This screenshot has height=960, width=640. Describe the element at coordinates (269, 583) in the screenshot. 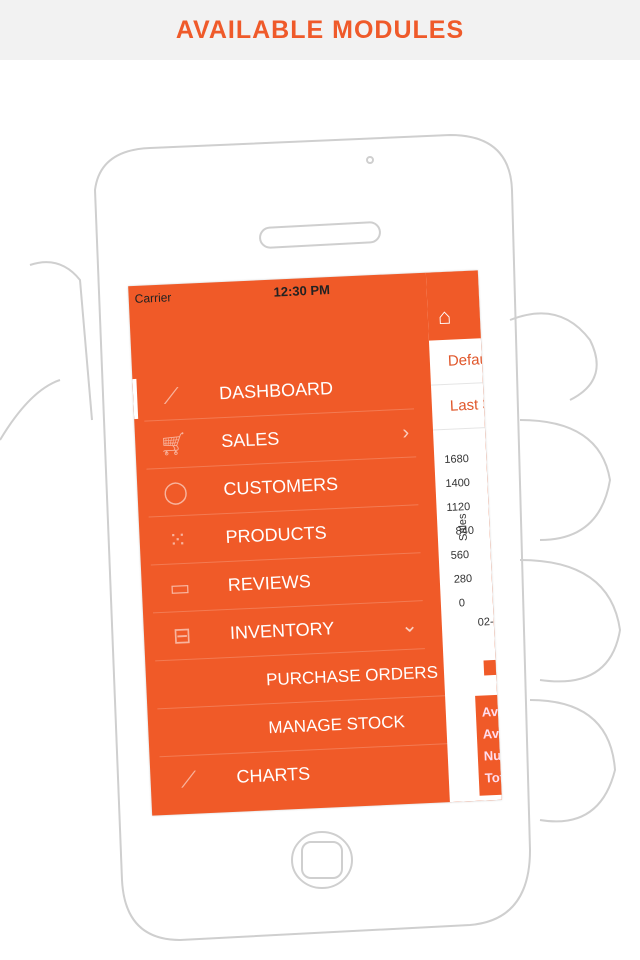

I see `menu-label: REVIEWS` at that location.